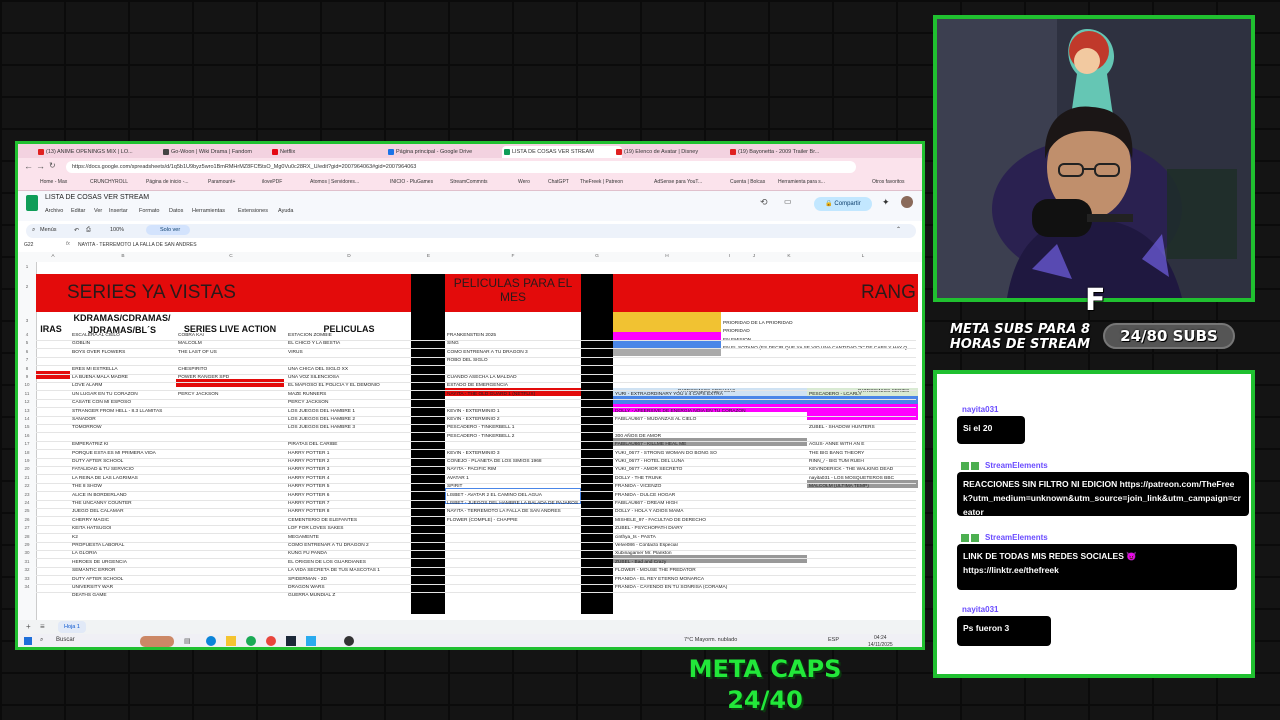  What do you see at coordinates (123, 257) in the screenshot?
I see `column-header: B` at bounding box center [123, 257].